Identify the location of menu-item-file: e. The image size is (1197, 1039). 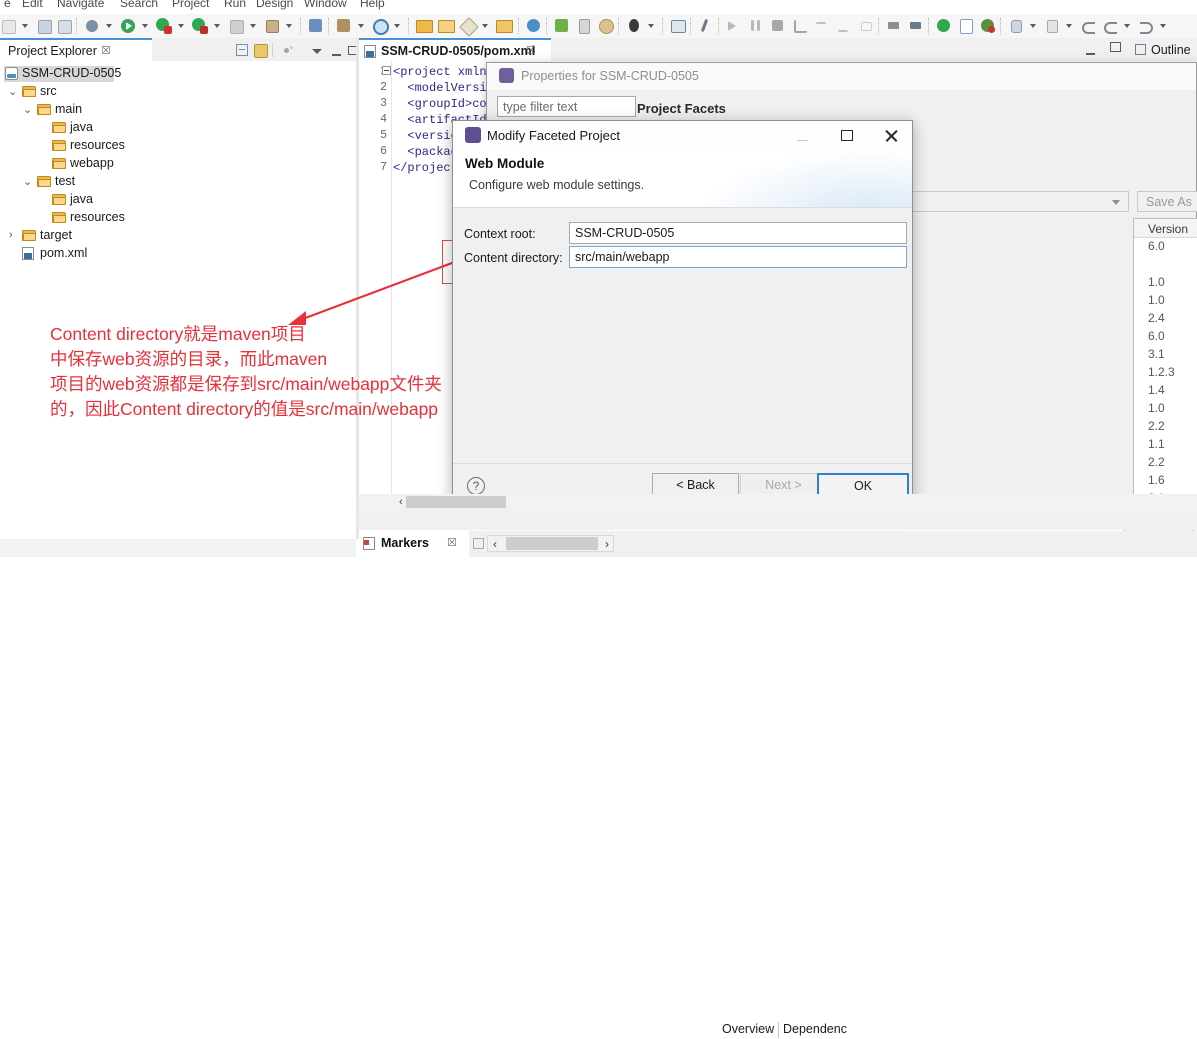
(7, 5).